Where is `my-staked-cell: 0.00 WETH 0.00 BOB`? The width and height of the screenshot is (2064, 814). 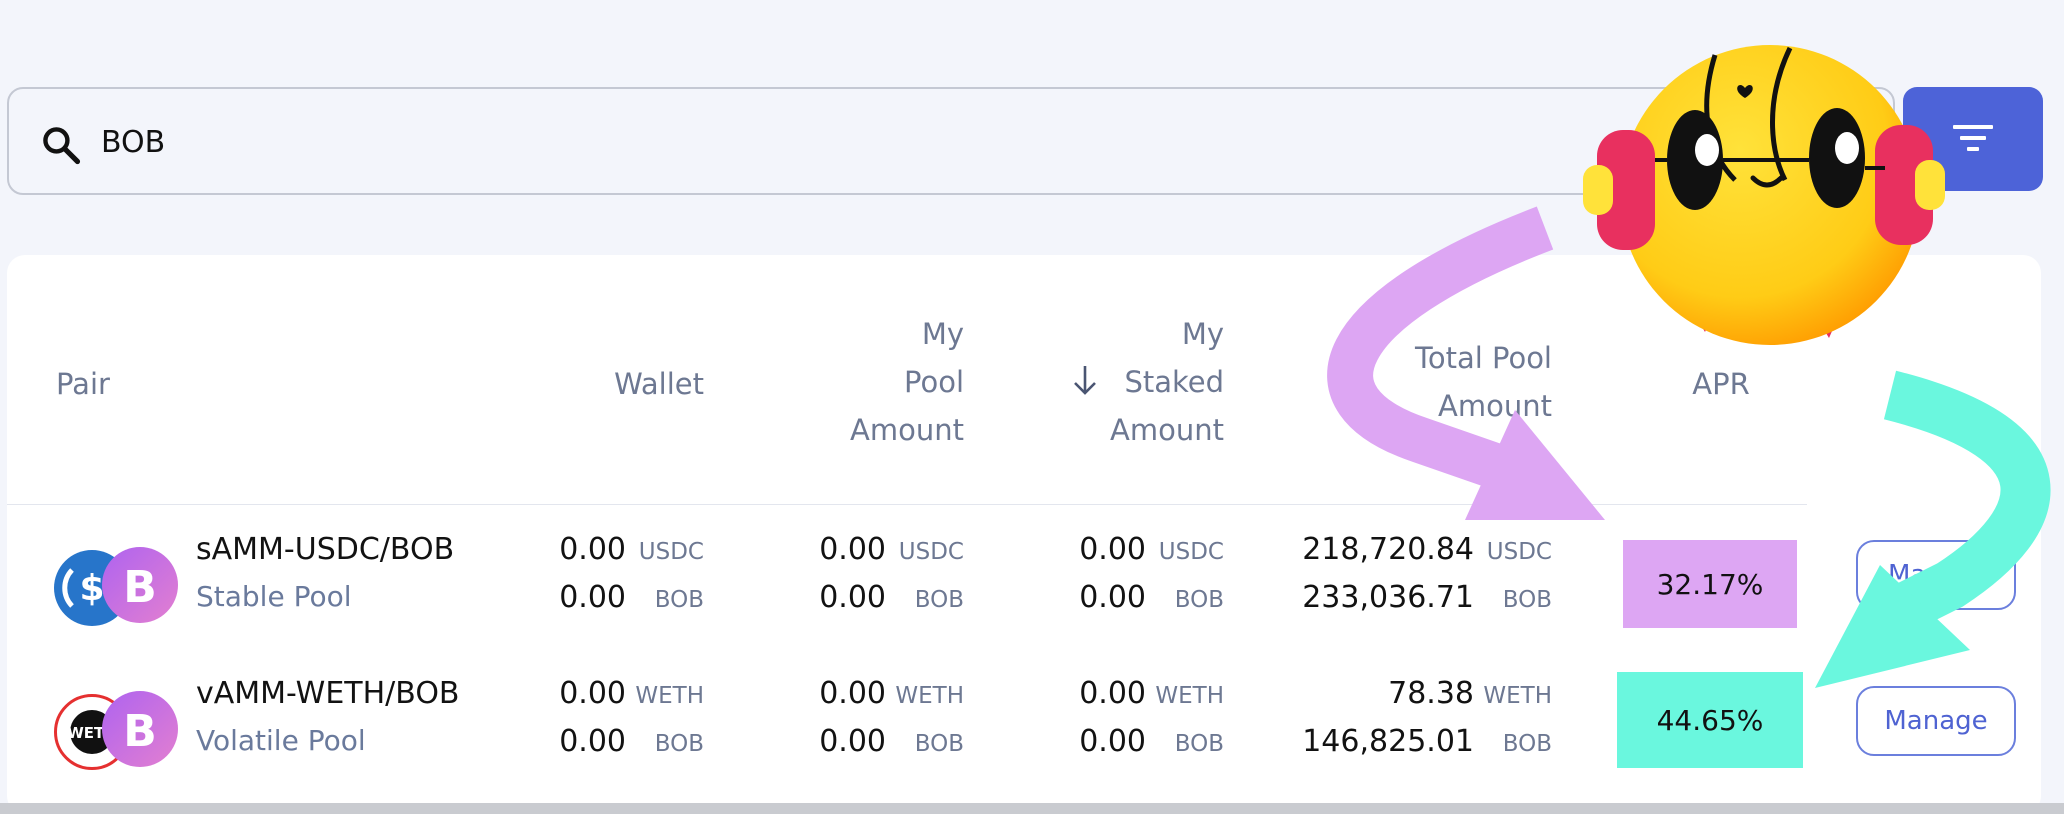
my-staked-cell: 0.00 WETH 0.00 BOB is located at coordinates (1122, 726).